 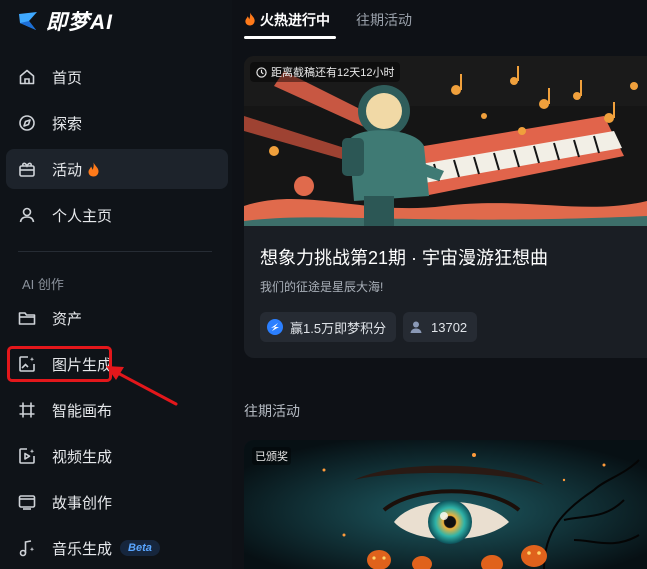 I want to click on tab-past: 往期活动, so click(x=384, y=20).